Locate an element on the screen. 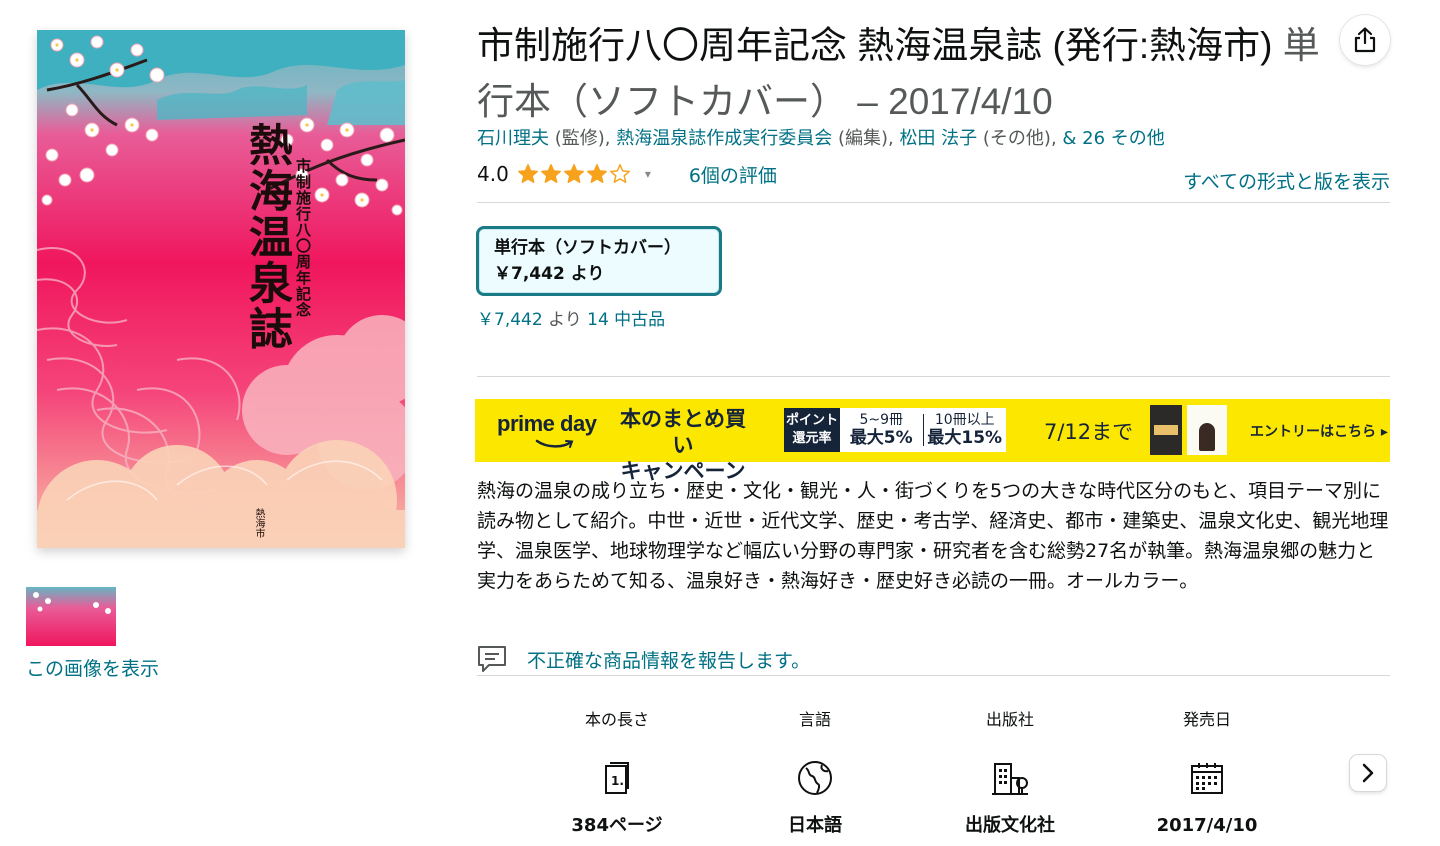  rating-row: 4.0 ▾ 6個の評価 is located at coordinates (627, 174).